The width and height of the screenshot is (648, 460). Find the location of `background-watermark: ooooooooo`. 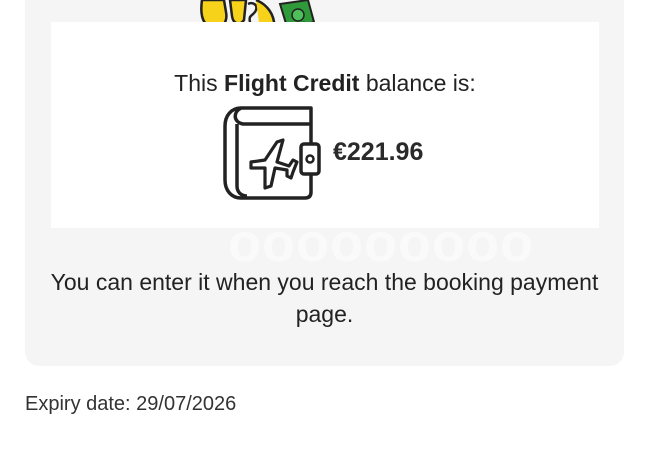

background-watermark: ooooooooo is located at coordinates (381, 243).